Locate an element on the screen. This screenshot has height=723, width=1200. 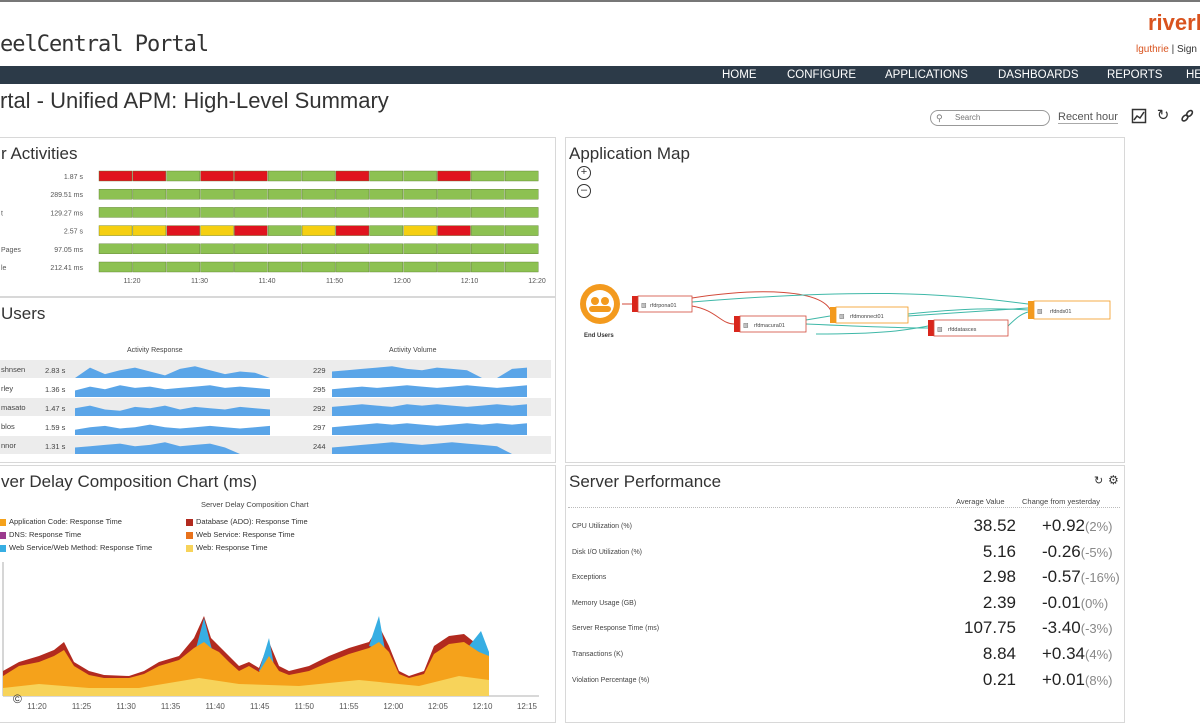
metric-row: Disk I/O Utilization (%) 5.16 -0.26(-5%) is located at coordinates (846, 553).